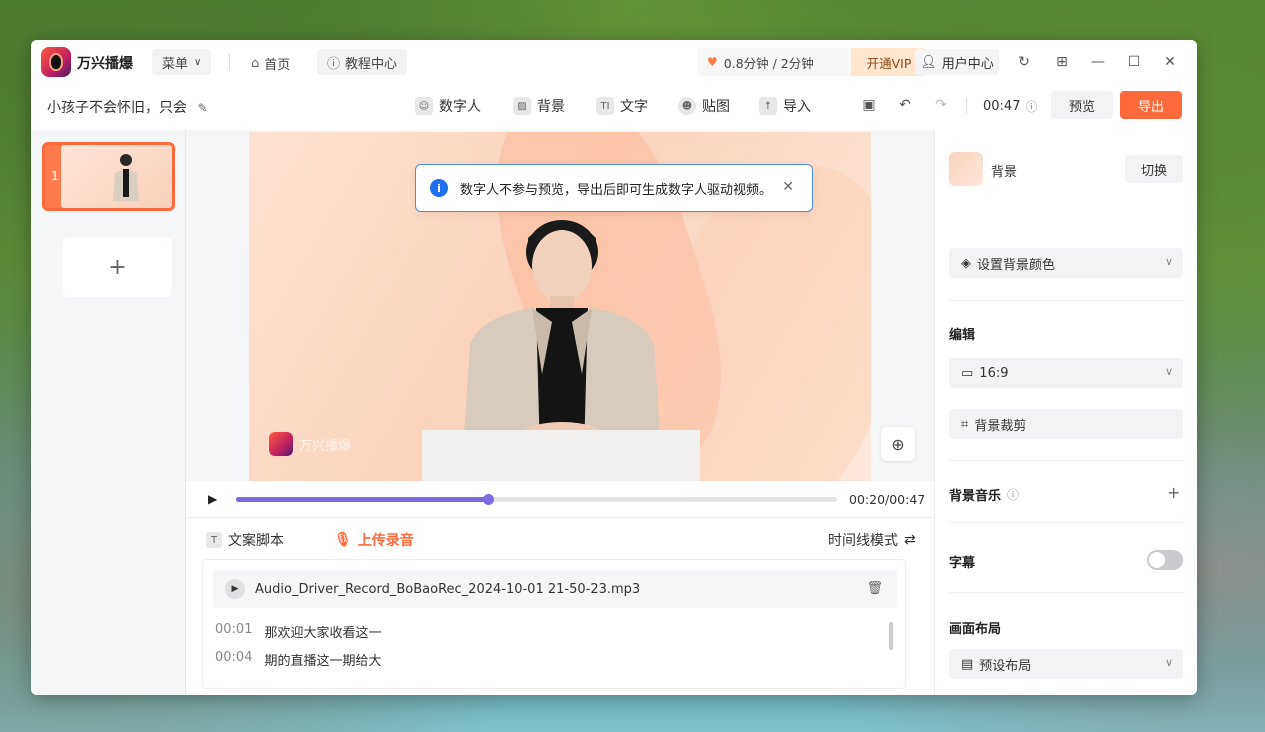  Describe the element at coordinates (551, 107) in the screenshot. I see `tool-label: 背景` at that location.